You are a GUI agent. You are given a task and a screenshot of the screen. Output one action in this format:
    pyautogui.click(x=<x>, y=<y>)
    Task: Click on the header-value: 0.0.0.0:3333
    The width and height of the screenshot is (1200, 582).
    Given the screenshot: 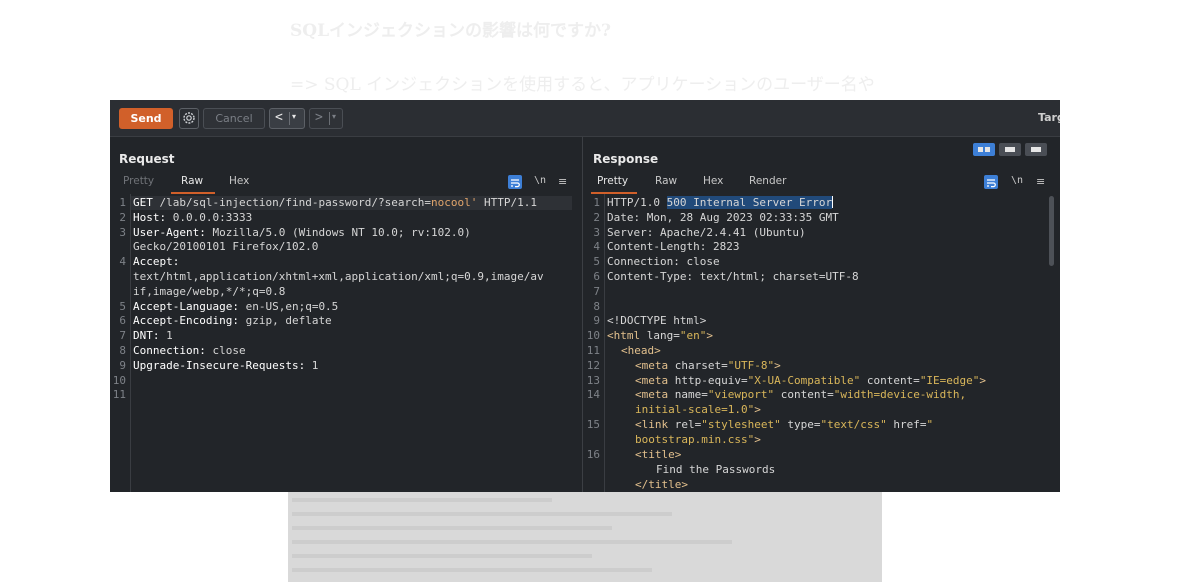 What is the action you would take?
    pyautogui.click(x=209, y=217)
    